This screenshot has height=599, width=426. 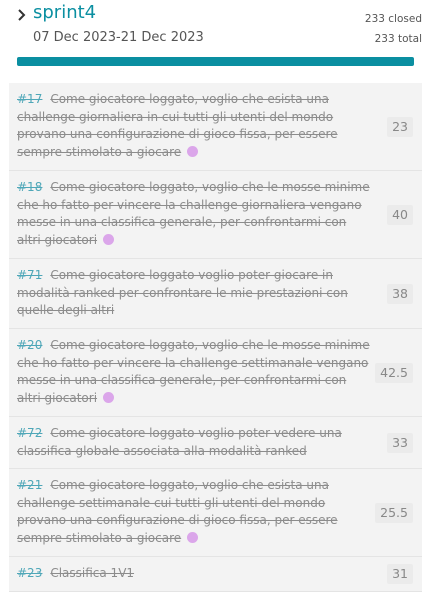 I want to click on user-story-ref: #18, so click(x=29, y=187).